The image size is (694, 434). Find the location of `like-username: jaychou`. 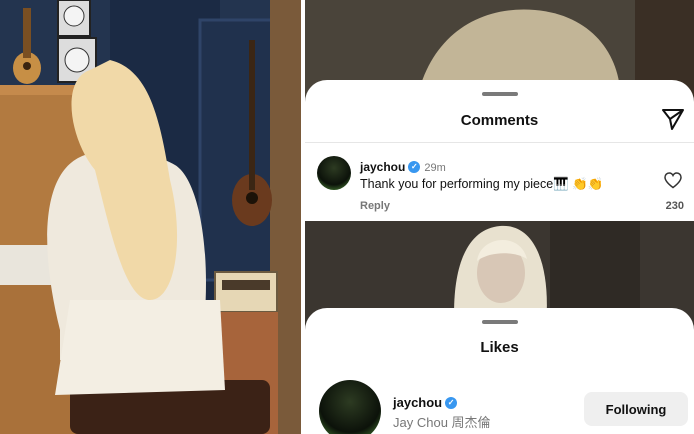

like-username: jaychou is located at coordinates (417, 402).